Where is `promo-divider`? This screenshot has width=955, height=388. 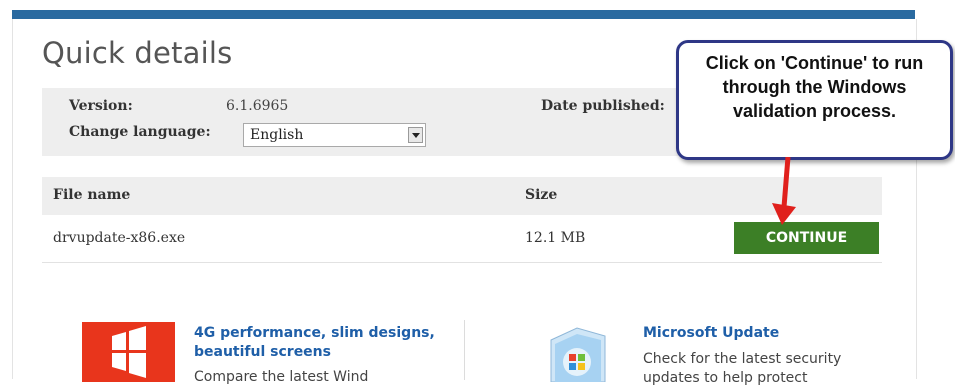
promo-divider is located at coordinates (464, 350).